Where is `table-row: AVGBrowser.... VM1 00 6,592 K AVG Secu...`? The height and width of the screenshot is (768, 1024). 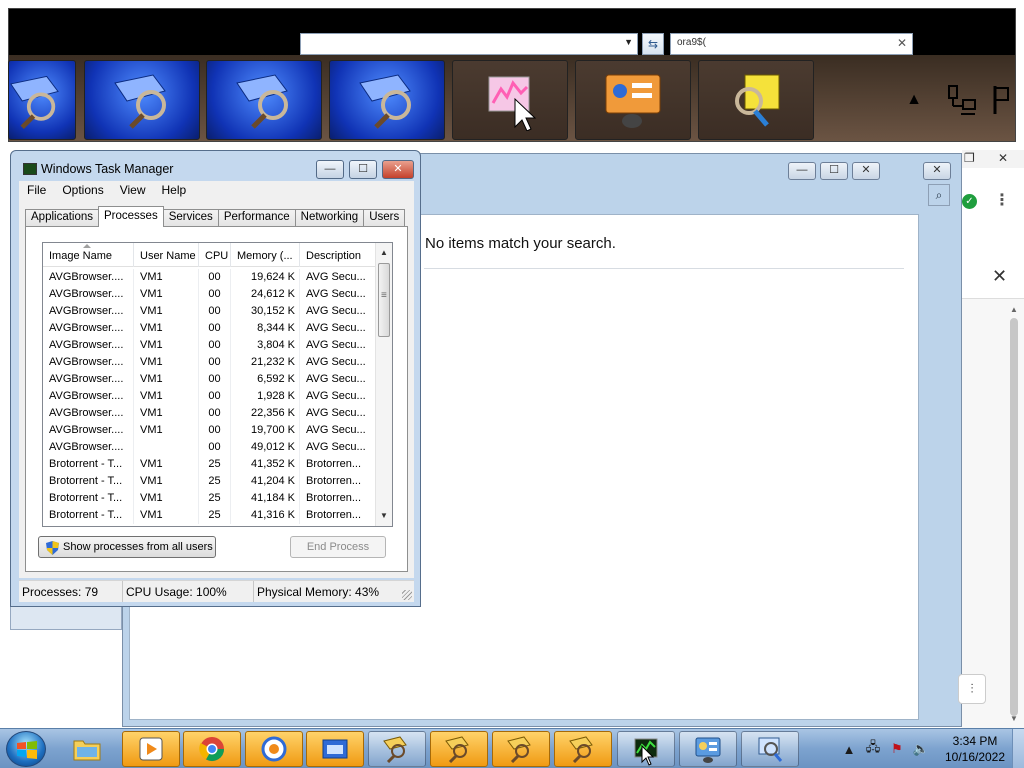
table-row: AVGBrowser.... VM1 00 6,592 K AVG Secu... is located at coordinates (209, 379).